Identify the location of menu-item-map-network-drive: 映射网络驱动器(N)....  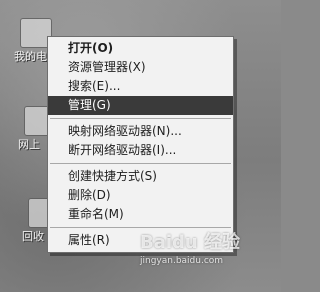
(140, 131).